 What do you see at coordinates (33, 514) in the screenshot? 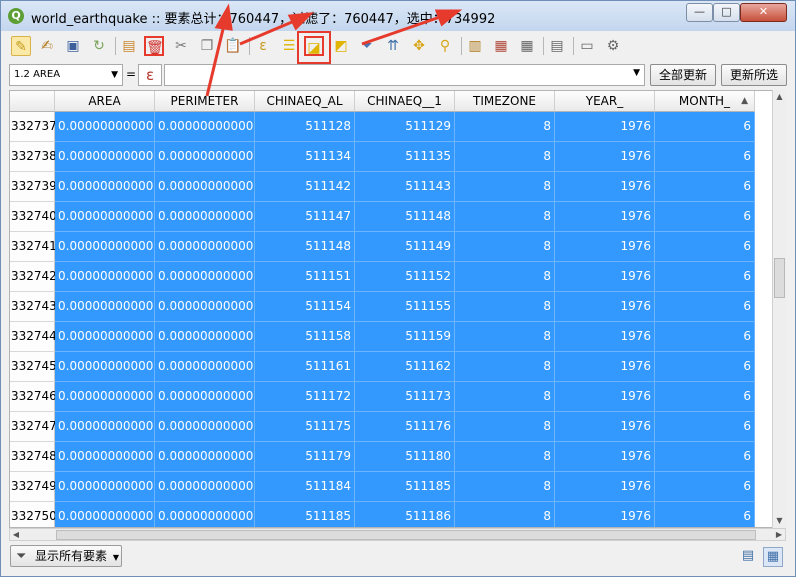
I see `row-header: 332750` at bounding box center [33, 514].